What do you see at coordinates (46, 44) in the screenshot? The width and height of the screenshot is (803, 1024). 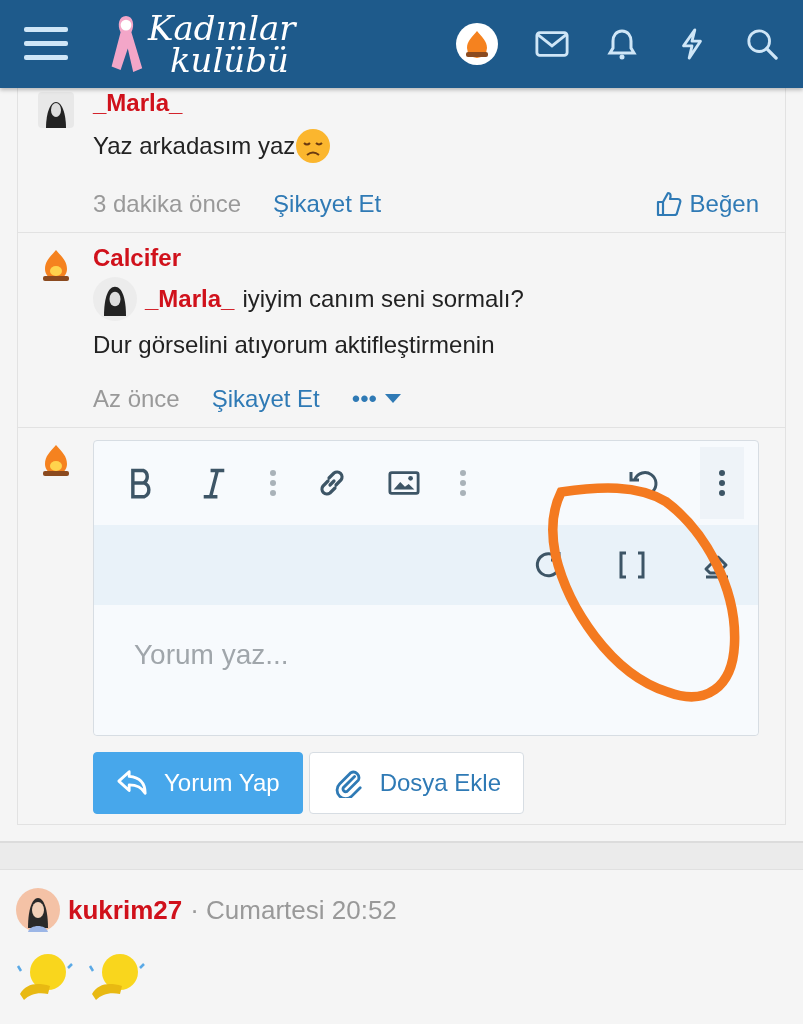 I see `menu-icon` at bounding box center [46, 44].